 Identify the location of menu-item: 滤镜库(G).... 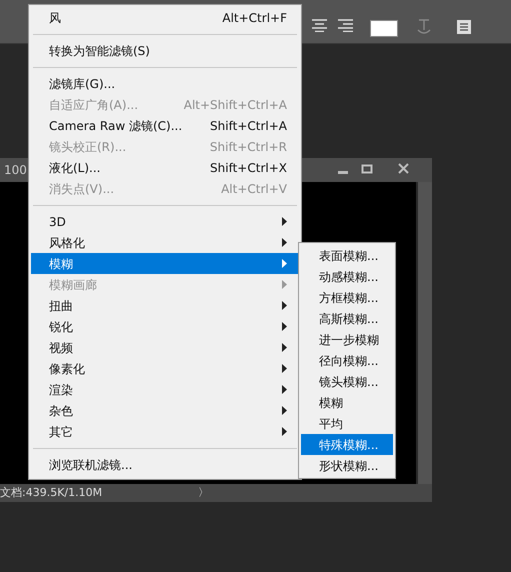
(165, 83).